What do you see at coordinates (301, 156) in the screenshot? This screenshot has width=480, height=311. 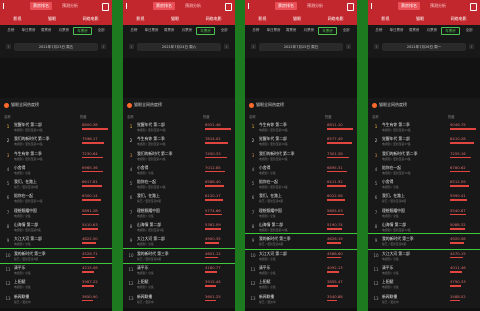 I see `list-item: 3 我们的新时代 第二季 电视剧 / 更新至第22集 7301.28` at bounding box center [301, 156].